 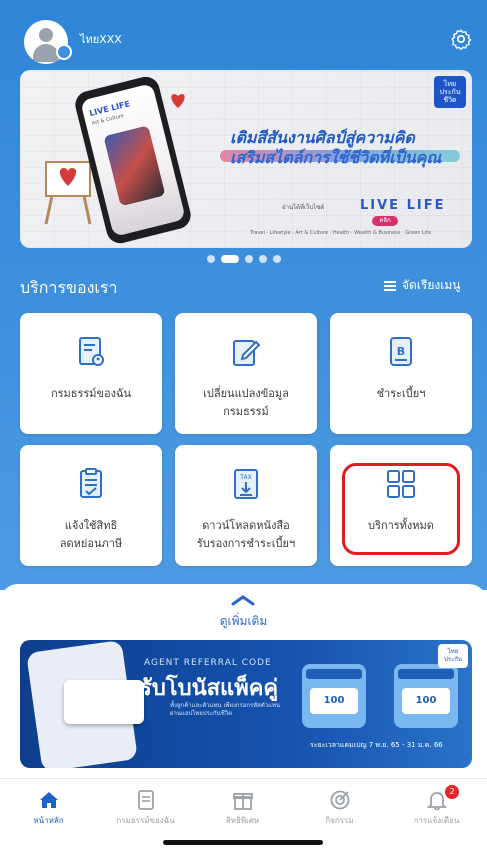 What do you see at coordinates (339, 820) in the screenshot?
I see `nav-label: กิจกรรม` at bounding box center [339, 820].